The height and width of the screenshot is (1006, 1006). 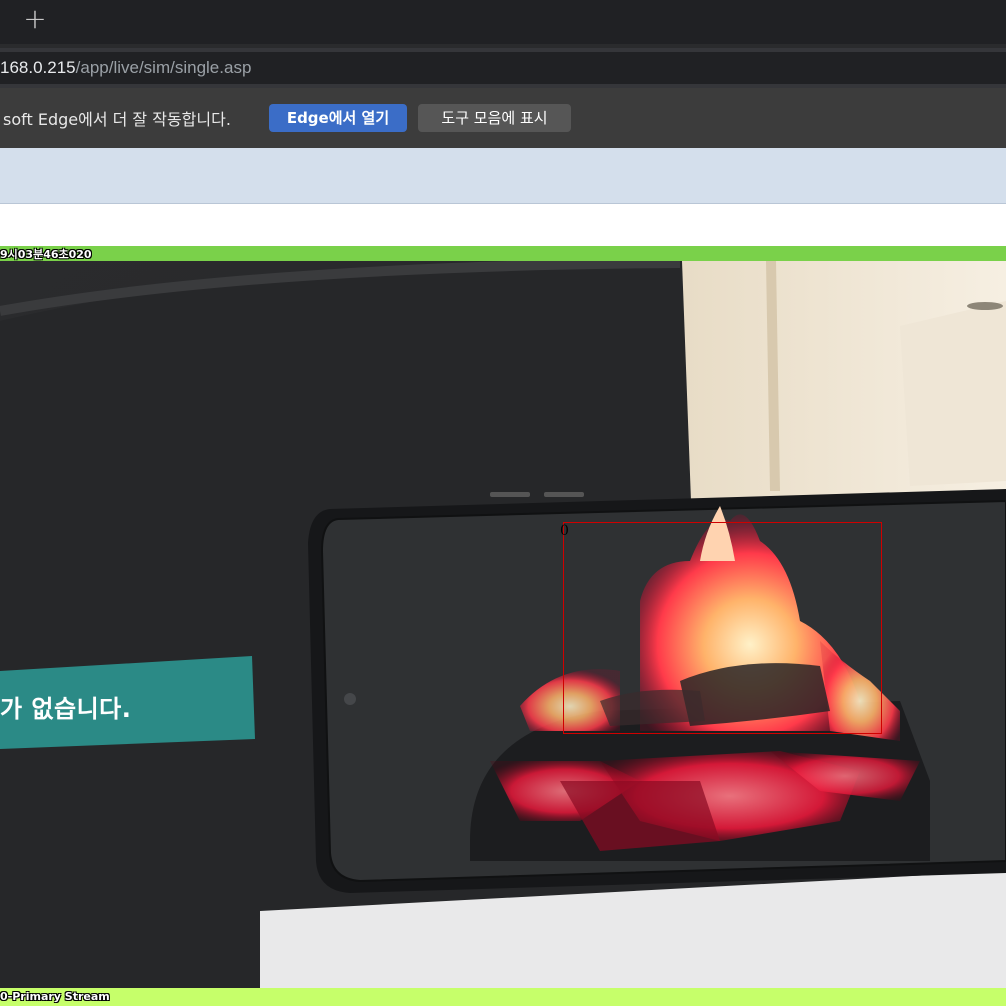 I want to click on open-in-edge-button: Edge에서 열기, so click(x=338, y=118).